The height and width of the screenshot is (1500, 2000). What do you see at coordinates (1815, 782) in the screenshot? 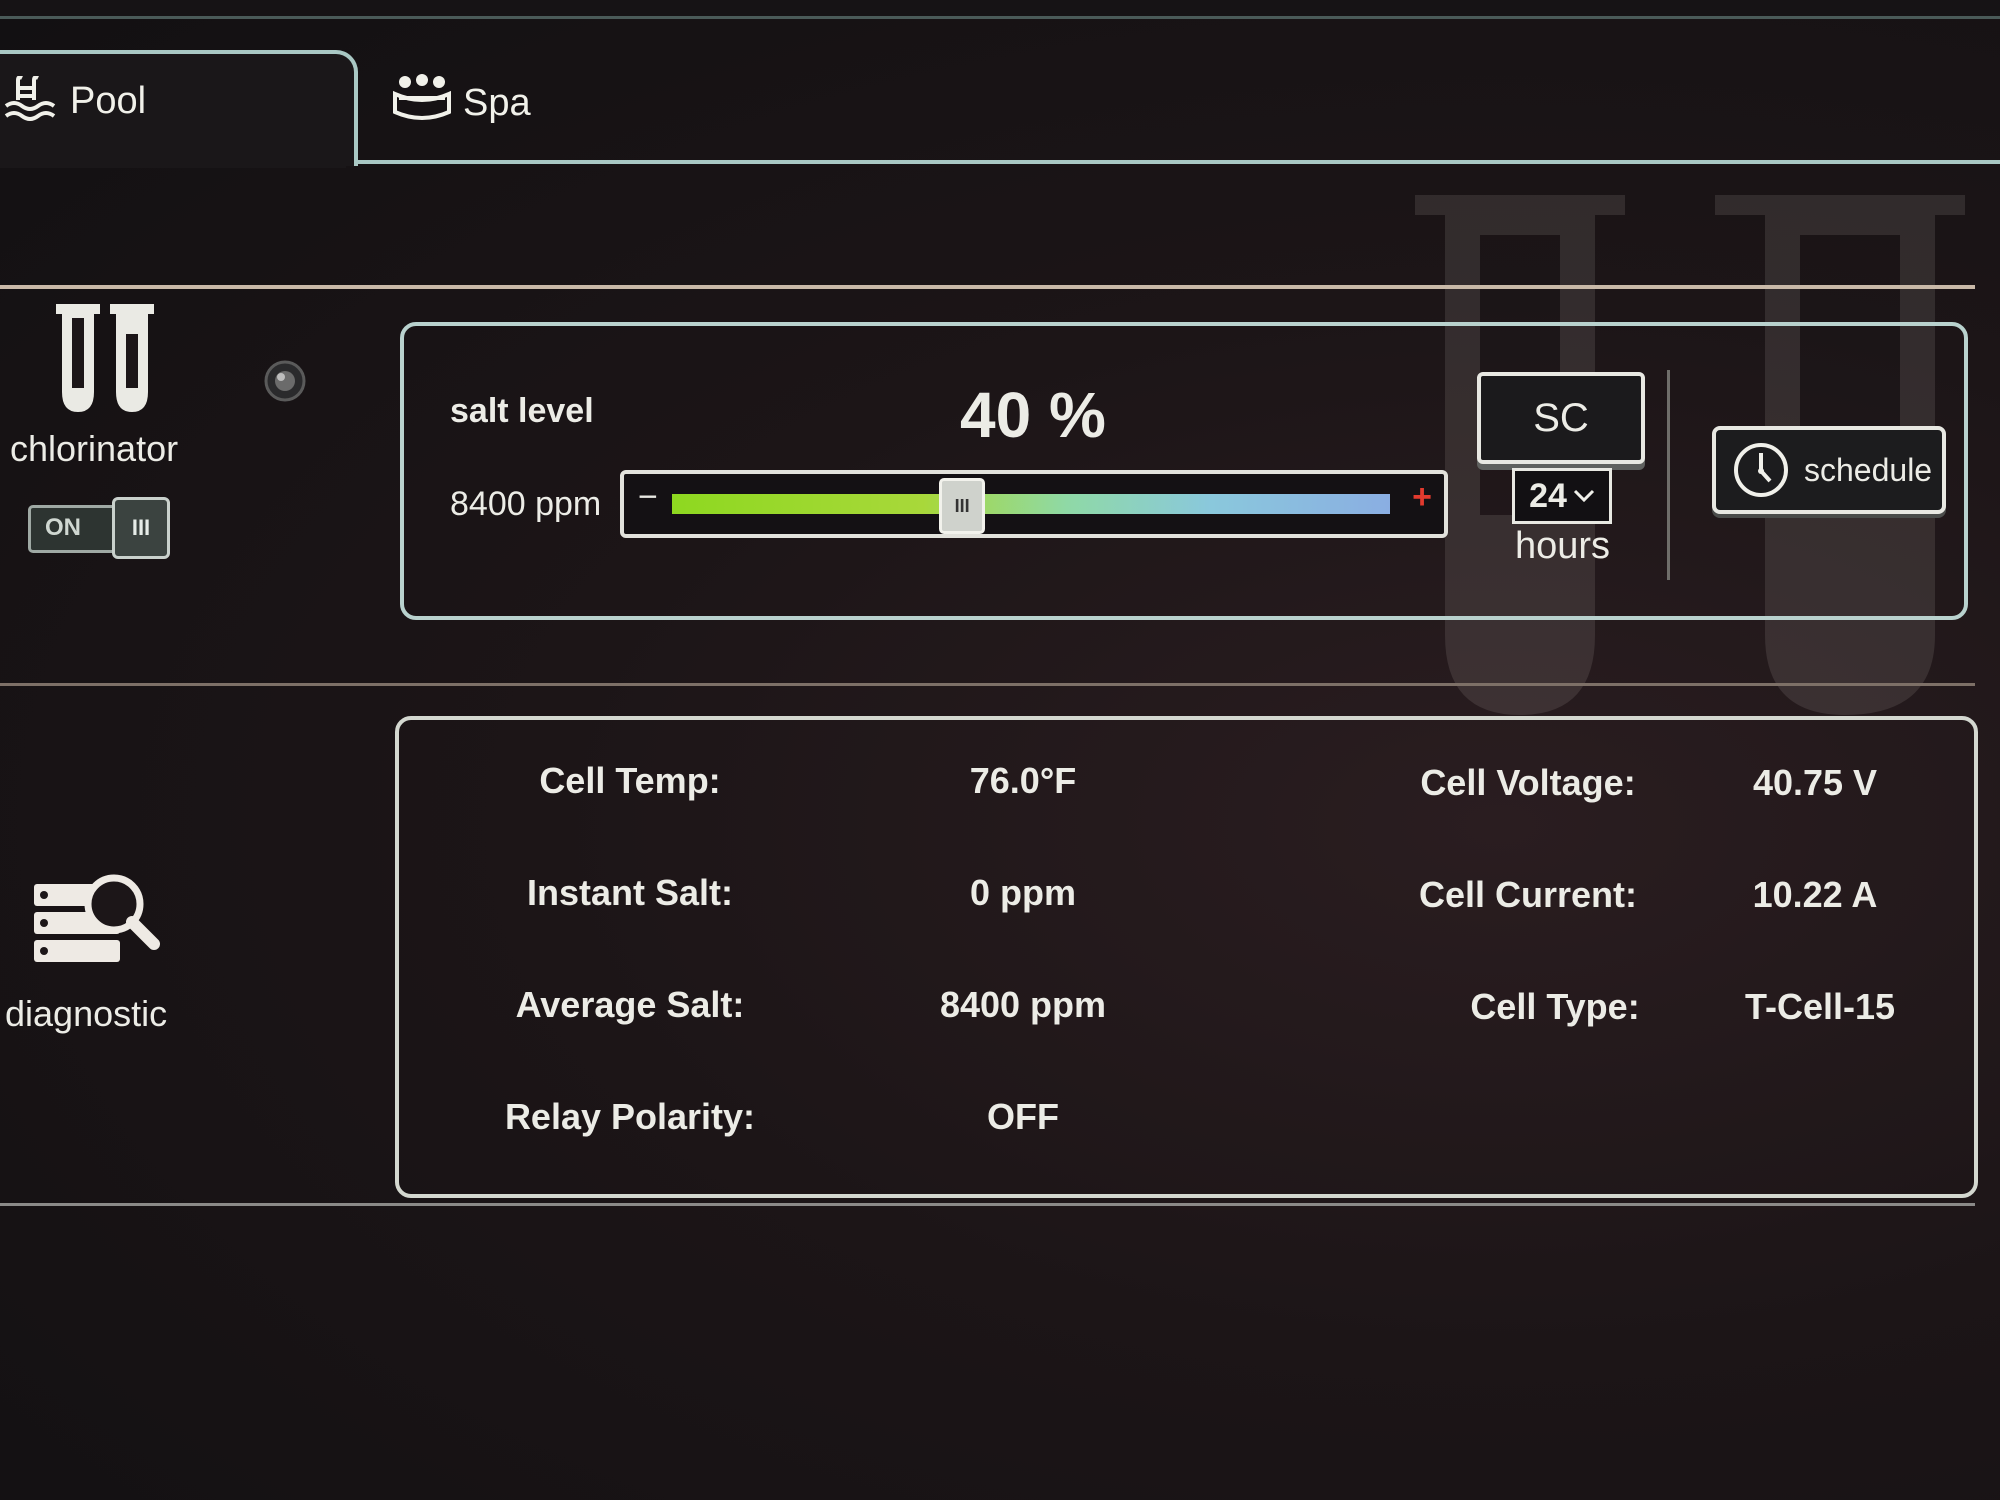
I see `cell-voltage-value: 40.75 V` at bounding box center [1815, 782].